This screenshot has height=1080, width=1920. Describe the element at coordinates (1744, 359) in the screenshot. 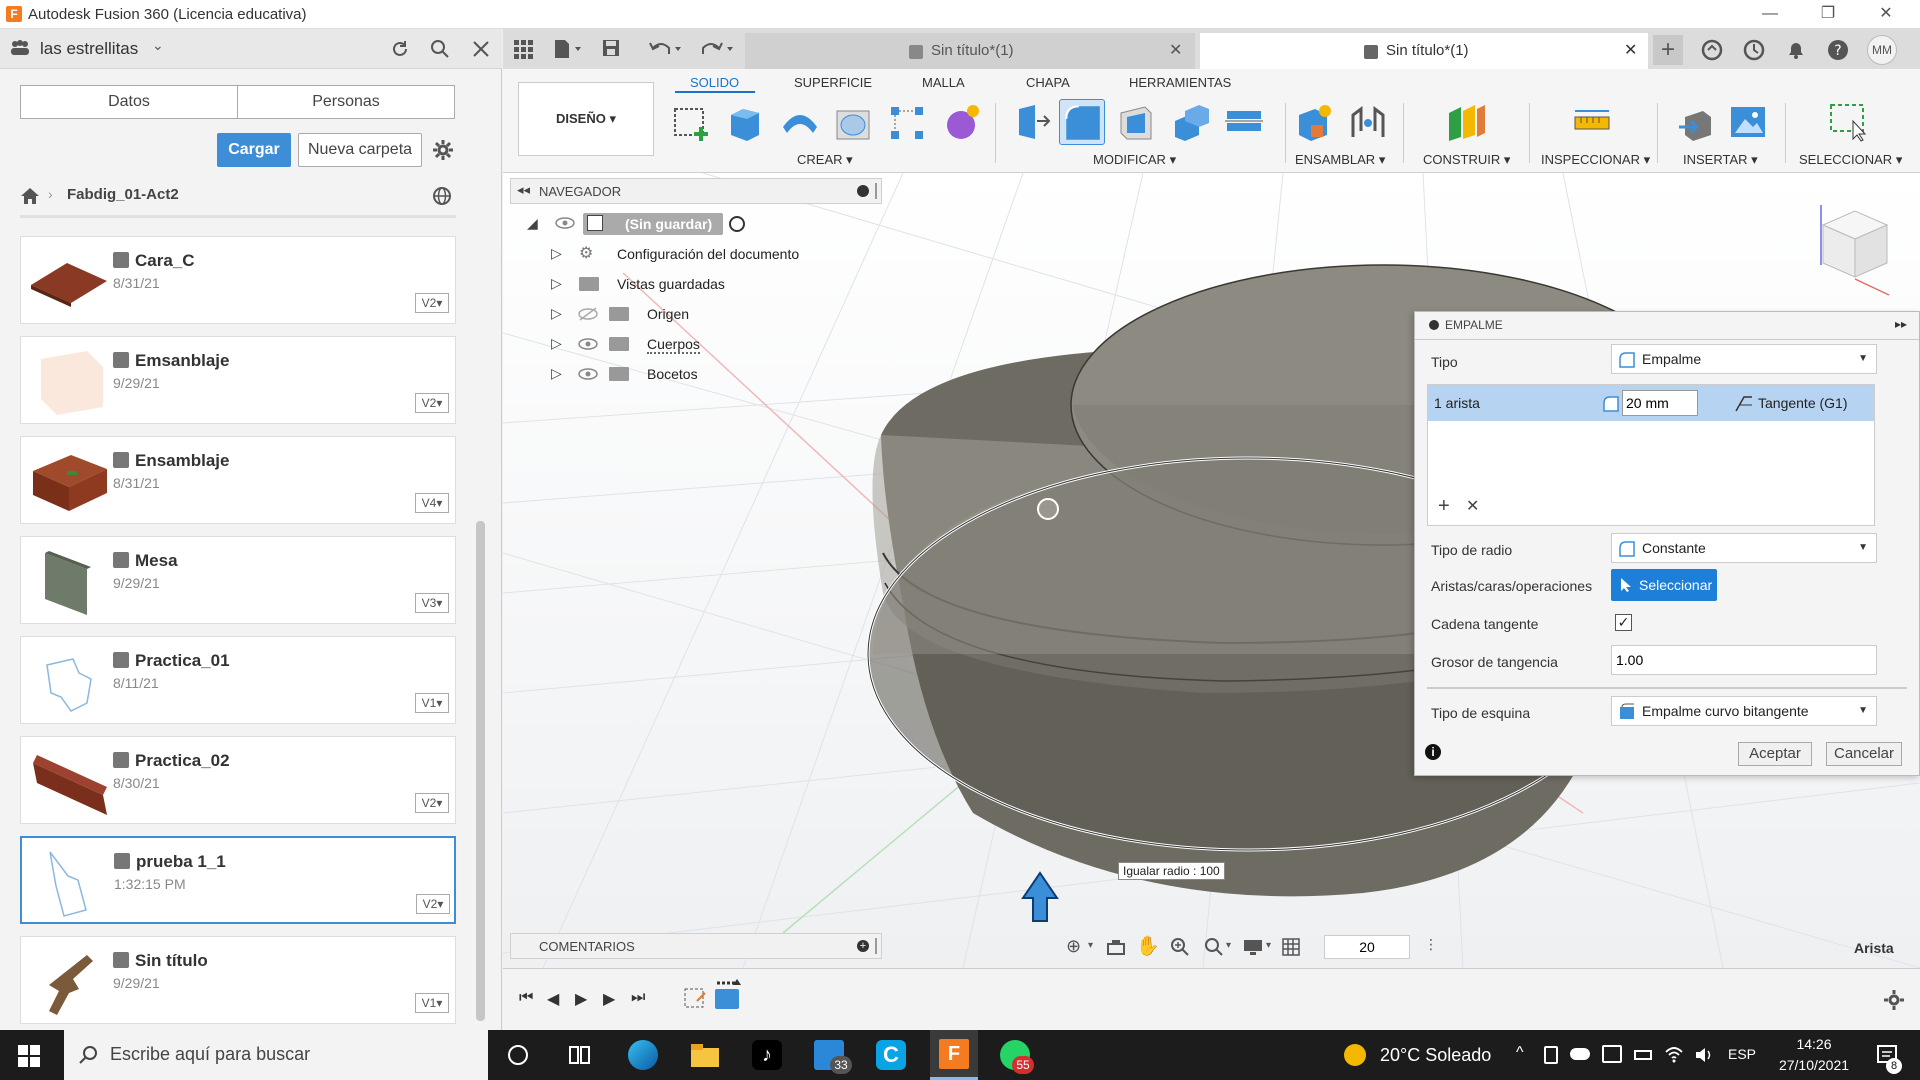

I see `tipo-dropdown: Empalme ▼` at that location.